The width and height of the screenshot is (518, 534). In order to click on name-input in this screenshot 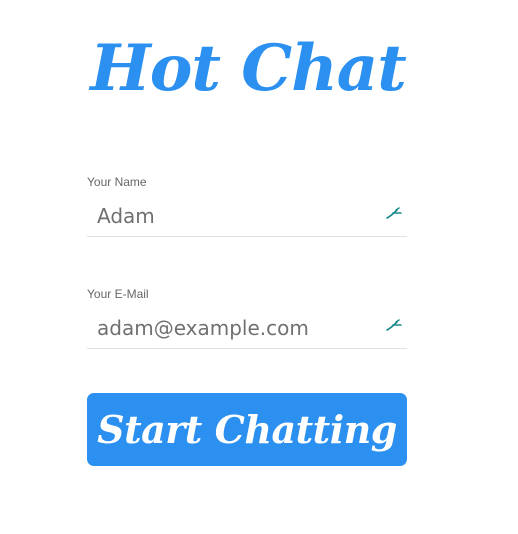, I will do `click(232, 216)`.